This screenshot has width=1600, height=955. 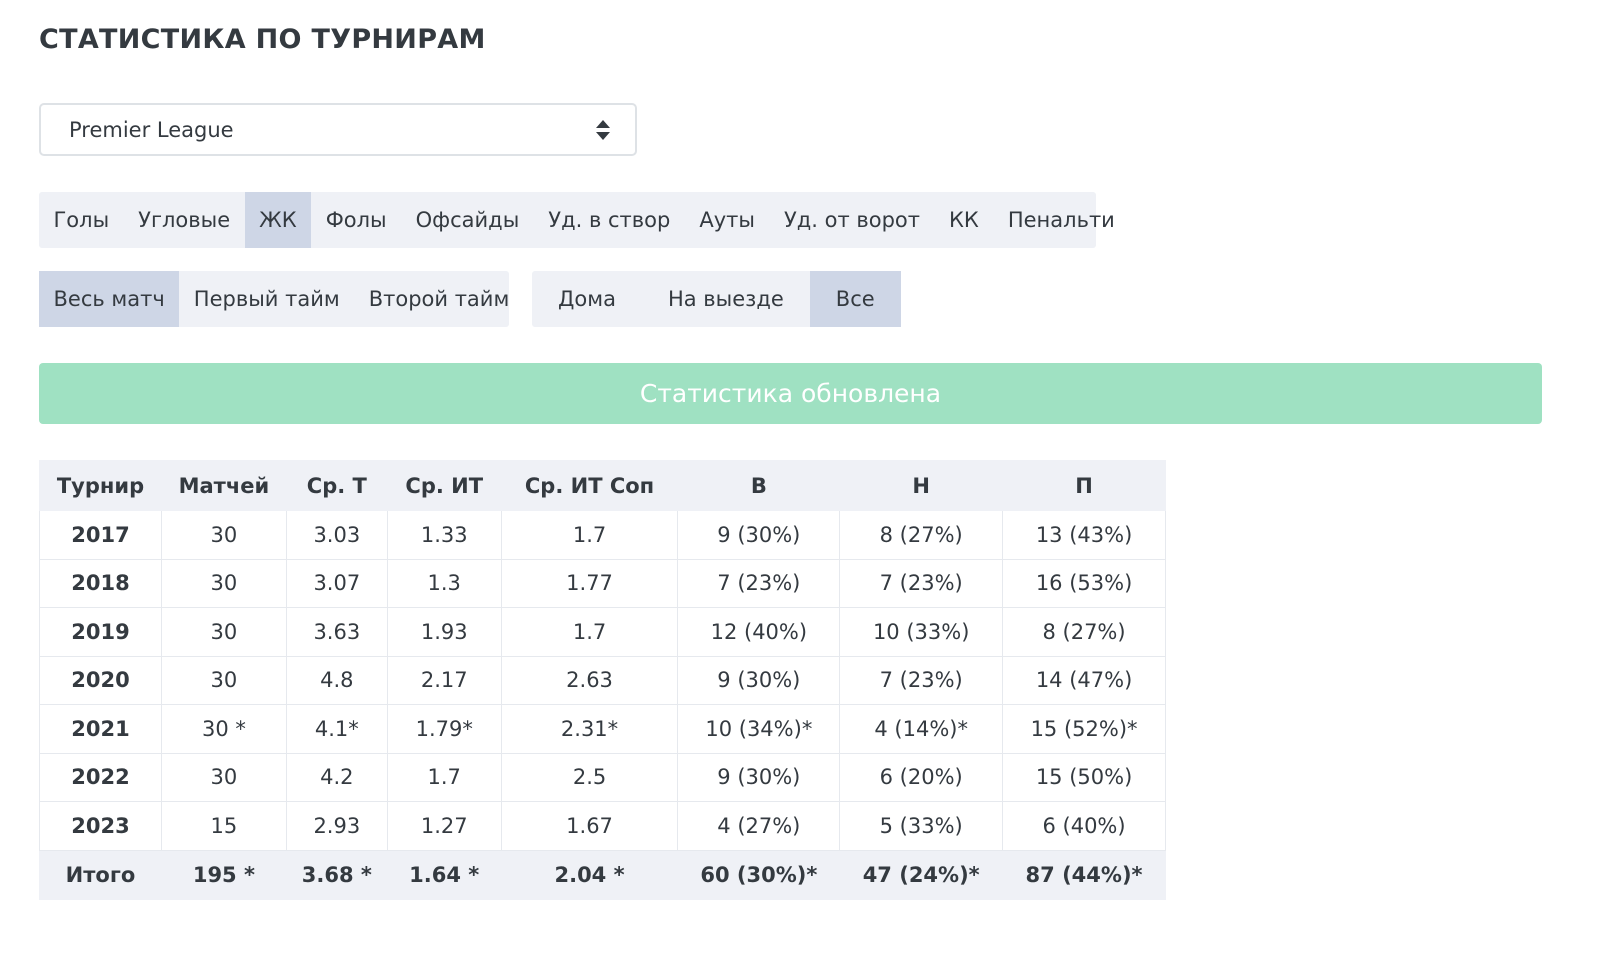 I want to click on table-row: 2019 30 3.63 1.93 1.7 12 (40%) 10 (33%) 8 (27%), so click(x=602, y=632).